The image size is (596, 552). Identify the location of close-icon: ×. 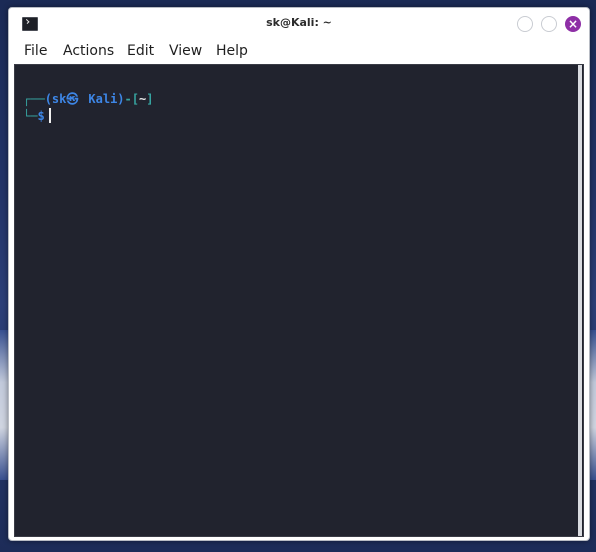
(573, 24).